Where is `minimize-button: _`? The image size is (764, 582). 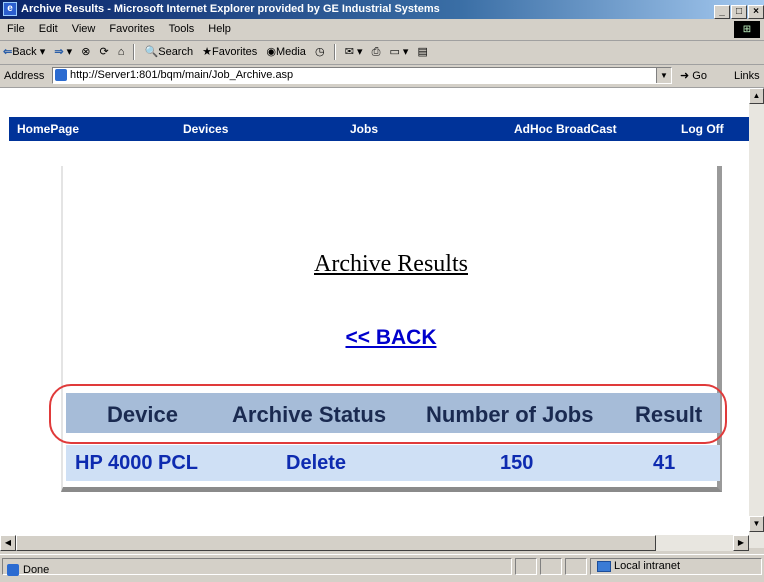
minimize-button: _ is located at coordinates (722, 12).